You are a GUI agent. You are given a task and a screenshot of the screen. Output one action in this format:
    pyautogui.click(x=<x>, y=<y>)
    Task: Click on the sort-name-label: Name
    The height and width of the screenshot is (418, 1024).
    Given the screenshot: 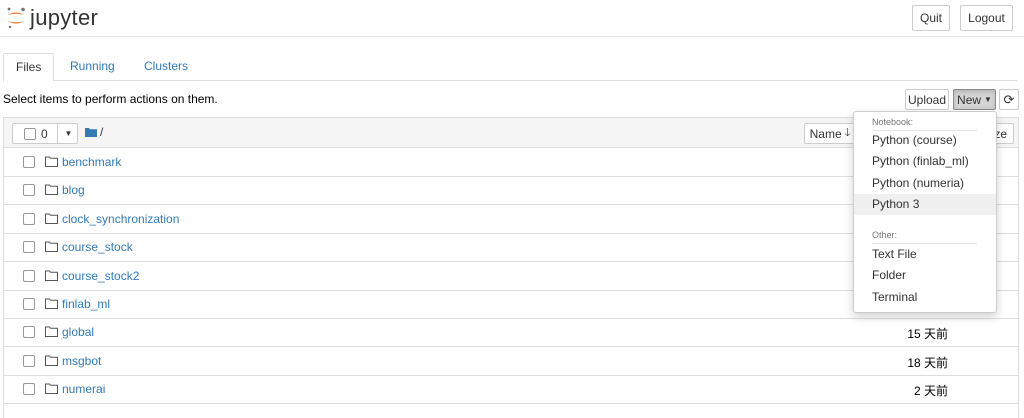 What is the action you would take?
    pyautogui.click(x=825, y=133)
    